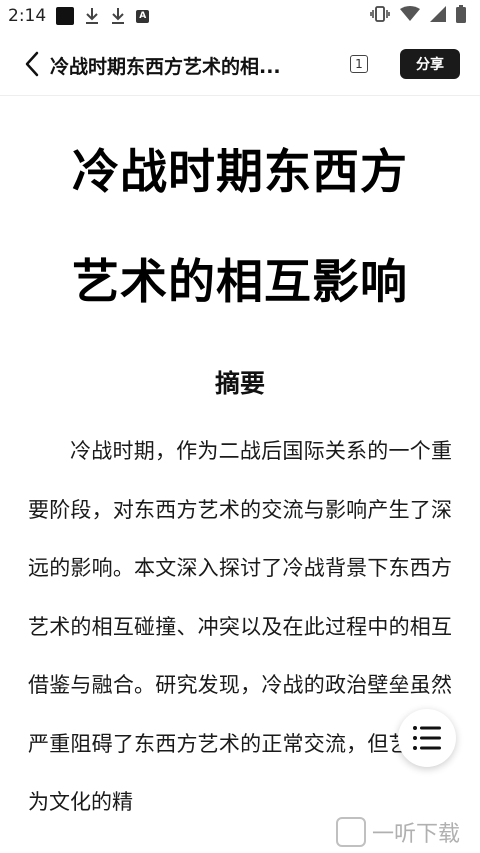 The image size is (480, 853). I want to click on wifi-icon, so click(410, 16).